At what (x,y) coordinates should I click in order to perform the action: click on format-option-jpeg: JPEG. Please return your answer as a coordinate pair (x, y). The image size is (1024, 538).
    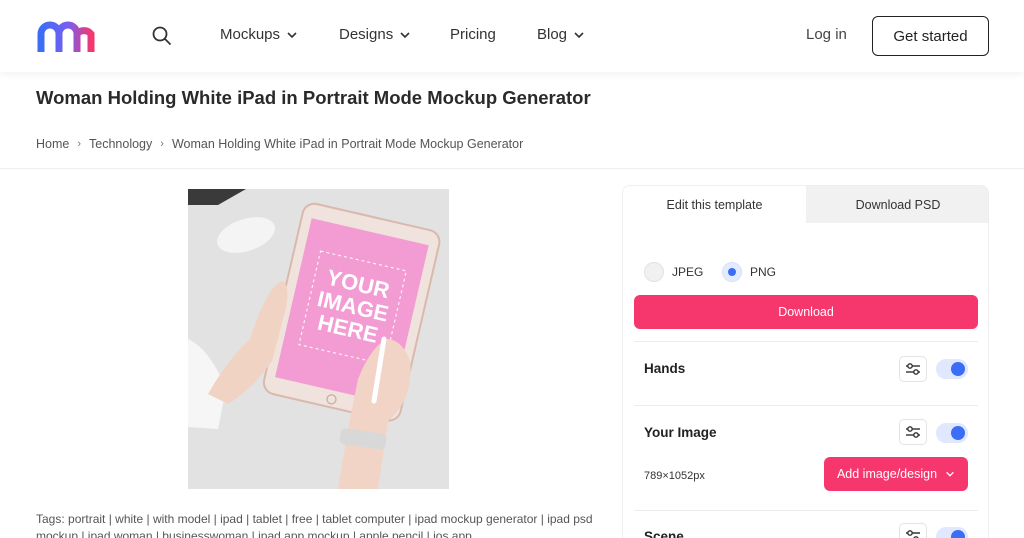
    Looking at the image, I should click on (673, 272).